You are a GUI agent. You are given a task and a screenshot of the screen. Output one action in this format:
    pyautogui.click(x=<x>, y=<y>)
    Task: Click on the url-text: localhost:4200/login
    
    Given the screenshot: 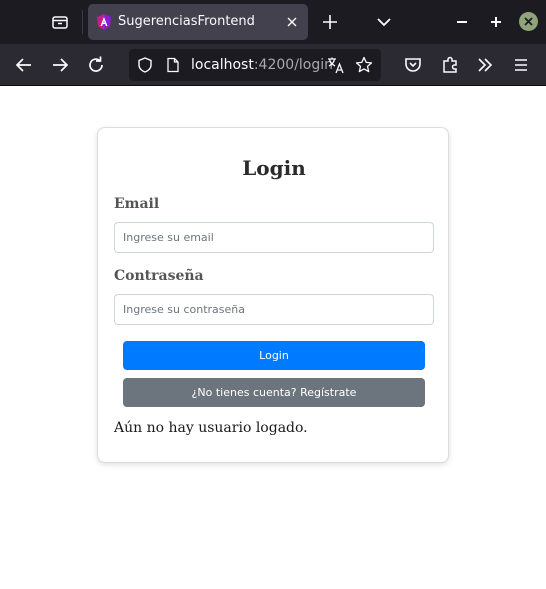 What is the action you would take?
    pyautogui.click(x=262, y=65)
    